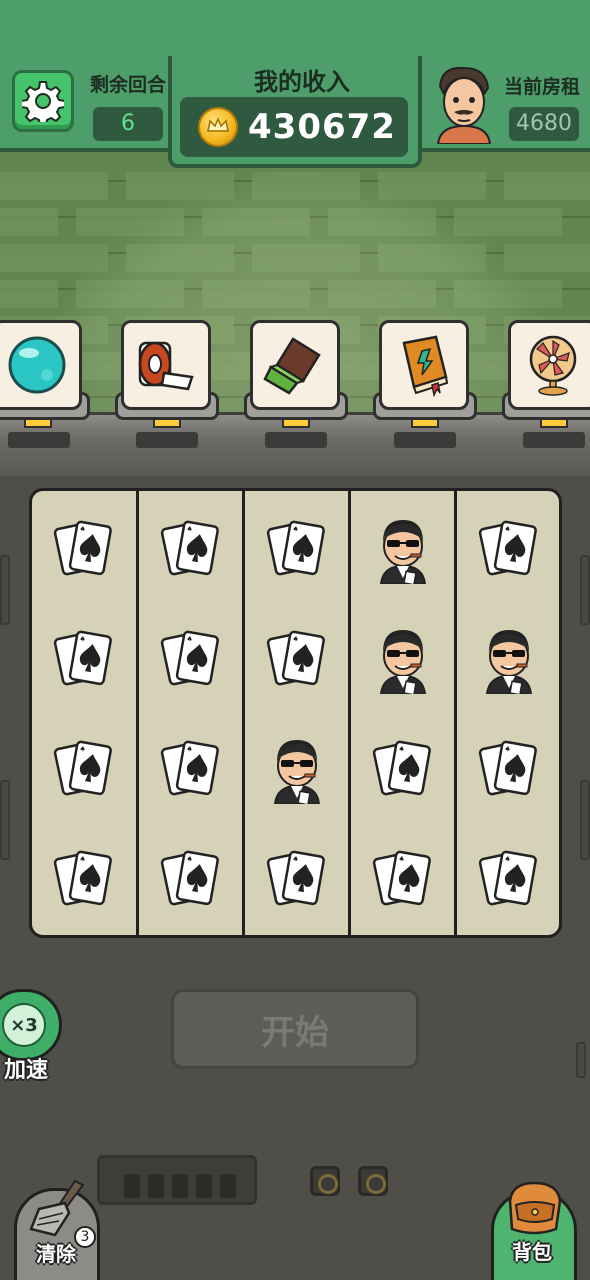  What do you see at coordinates (532, 1252) in the screenshot?
I see `backpack-label: 背包` at bounding box center [532, 1252].